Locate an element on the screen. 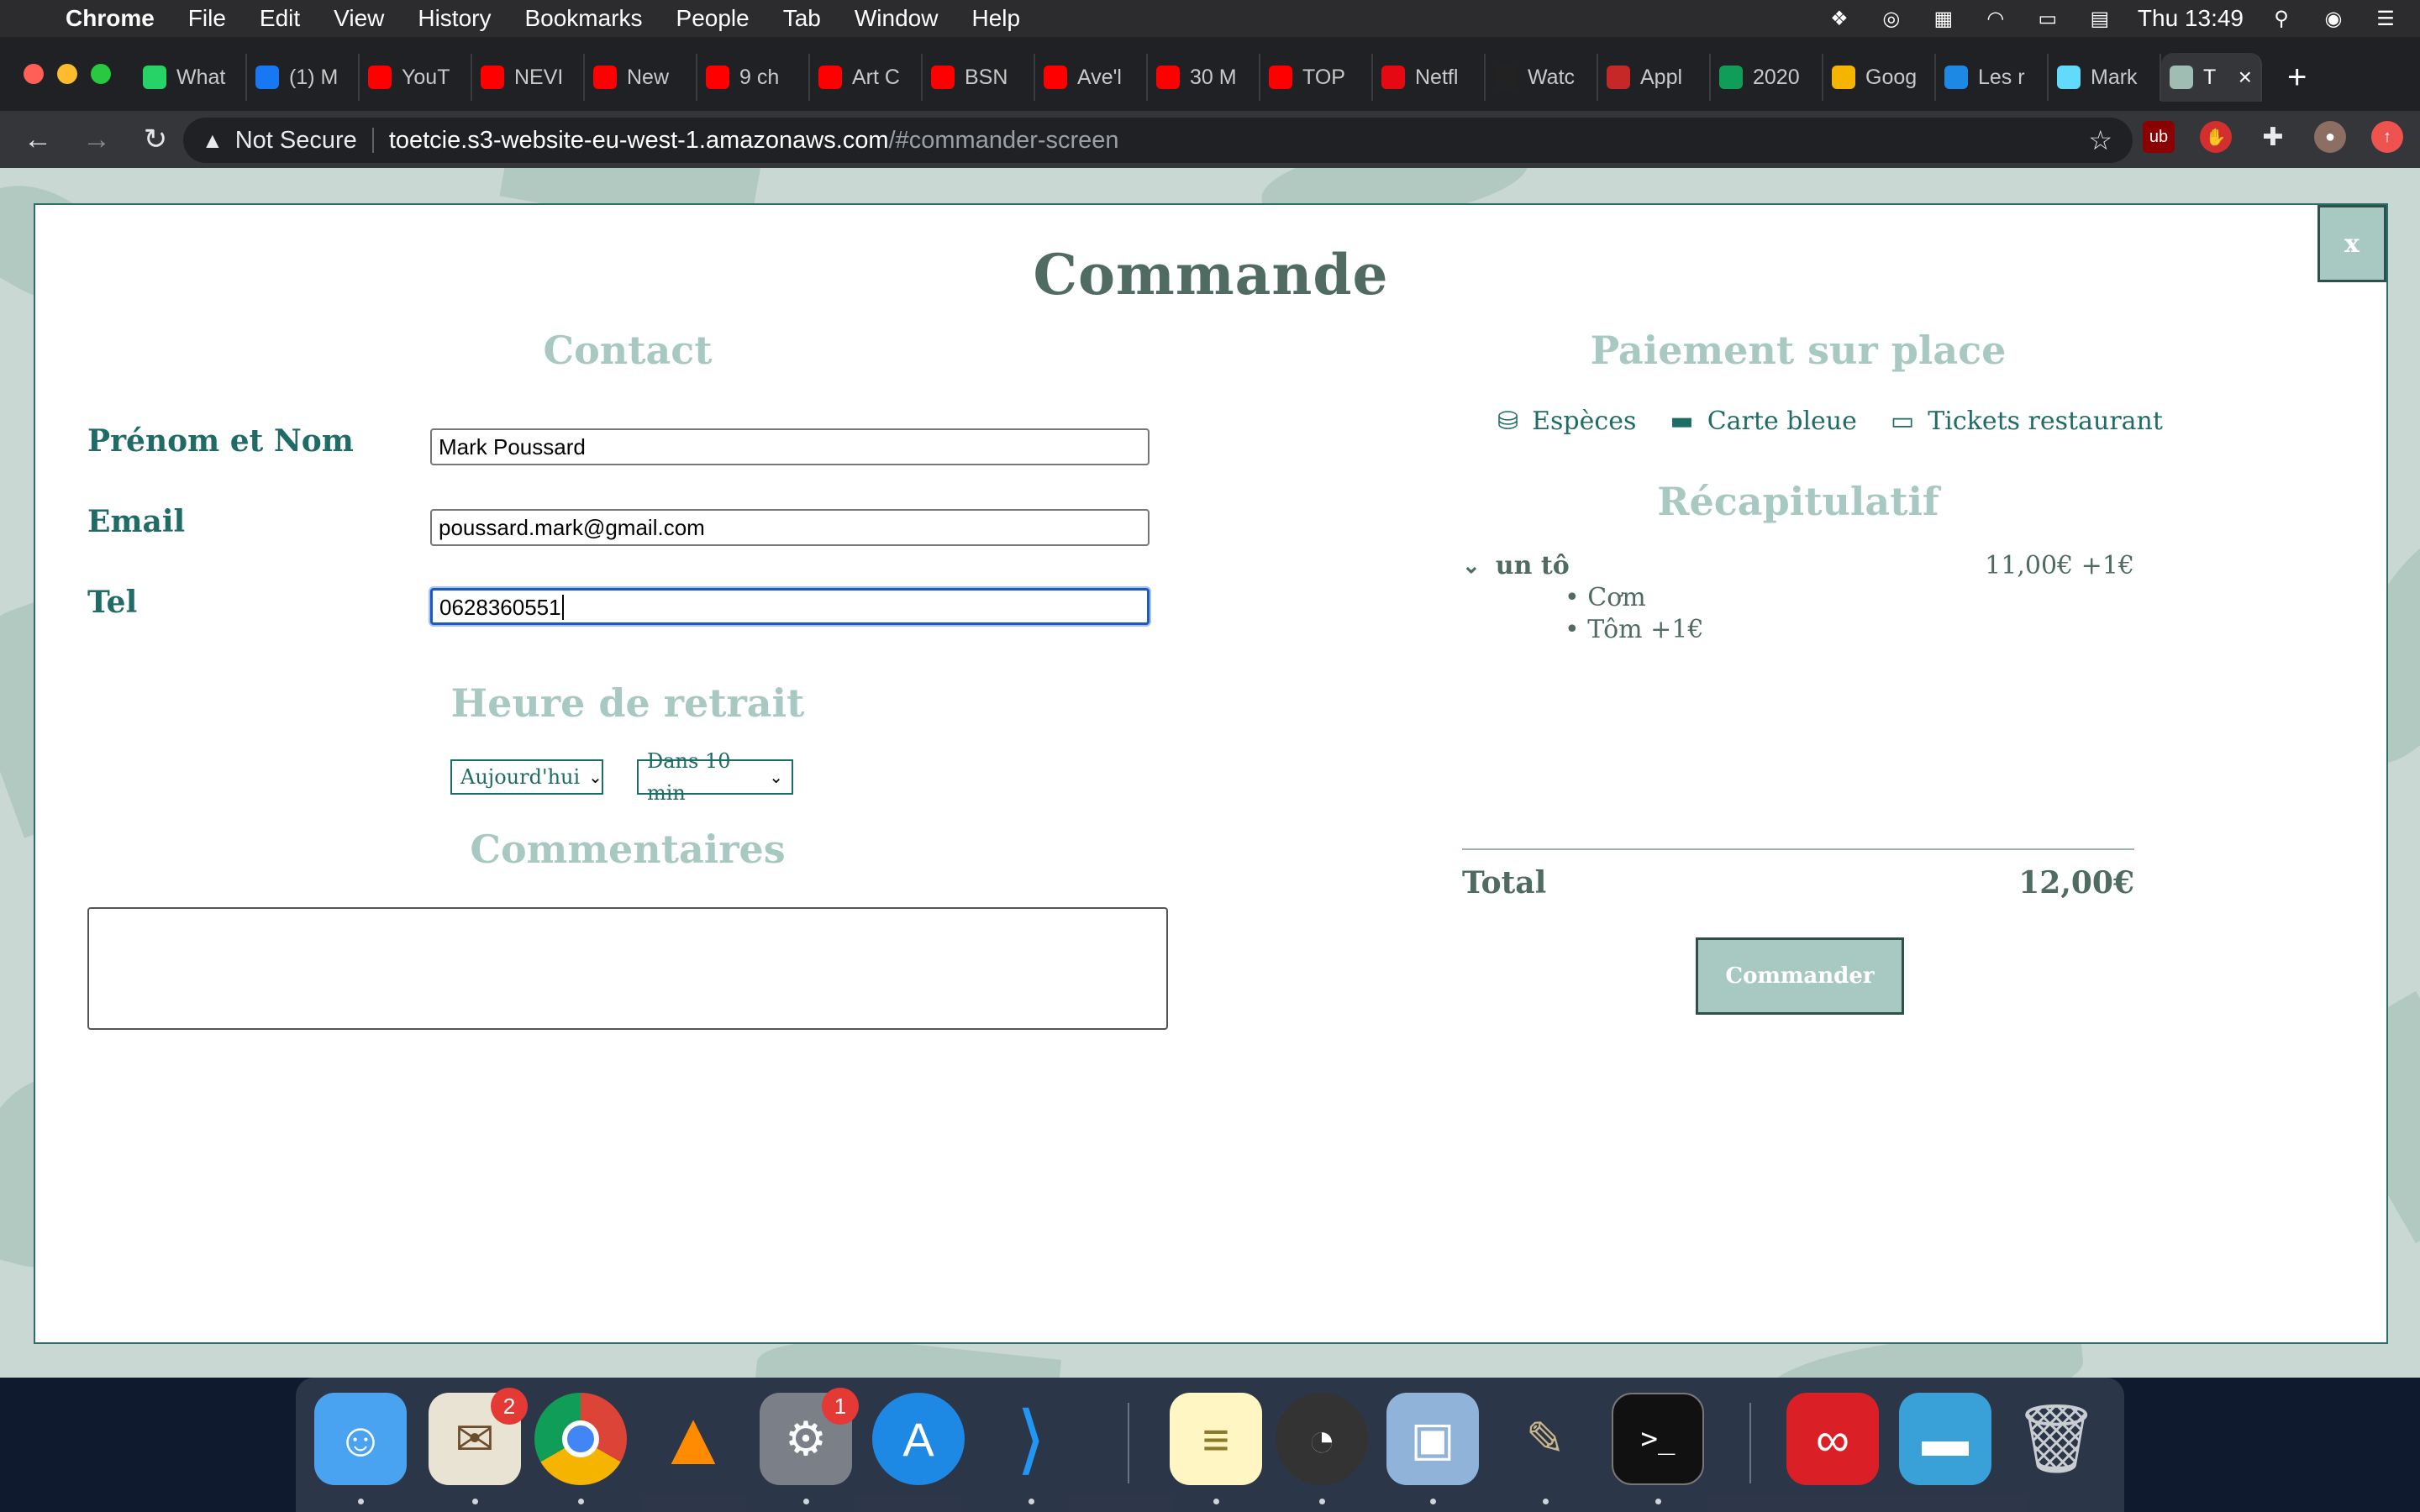 Image resolution: width=2420 pixels, height=1512 pixels. minimize-window-icon is located at coordinates (67, 74).